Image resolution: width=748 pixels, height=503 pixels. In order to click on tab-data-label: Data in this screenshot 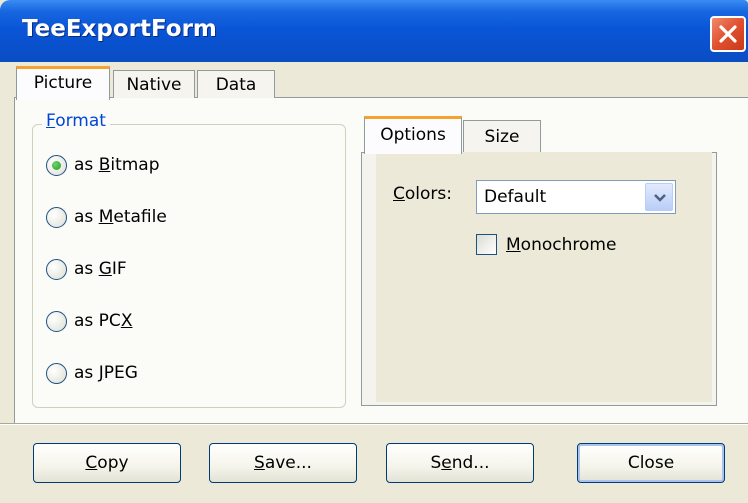, I will do `click(236, 85)`.